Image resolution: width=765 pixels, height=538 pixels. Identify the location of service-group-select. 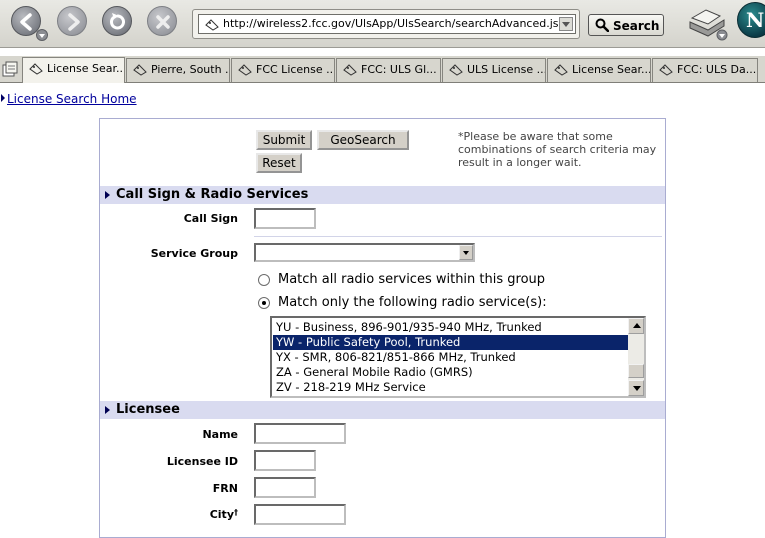
(364, 252).